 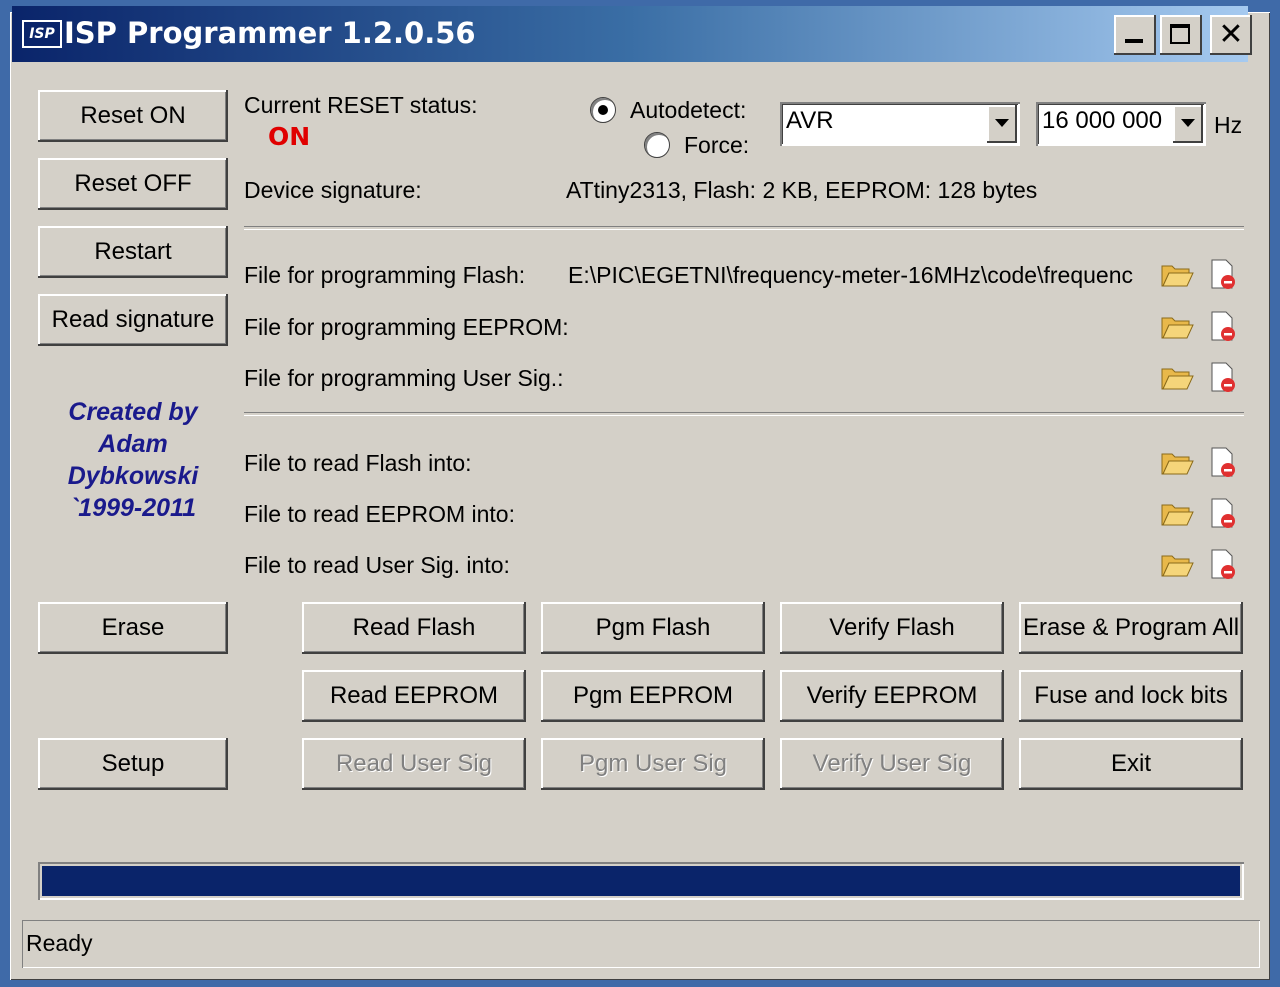 I want to click on progress-bar-fill, so click(x=641, y=881).